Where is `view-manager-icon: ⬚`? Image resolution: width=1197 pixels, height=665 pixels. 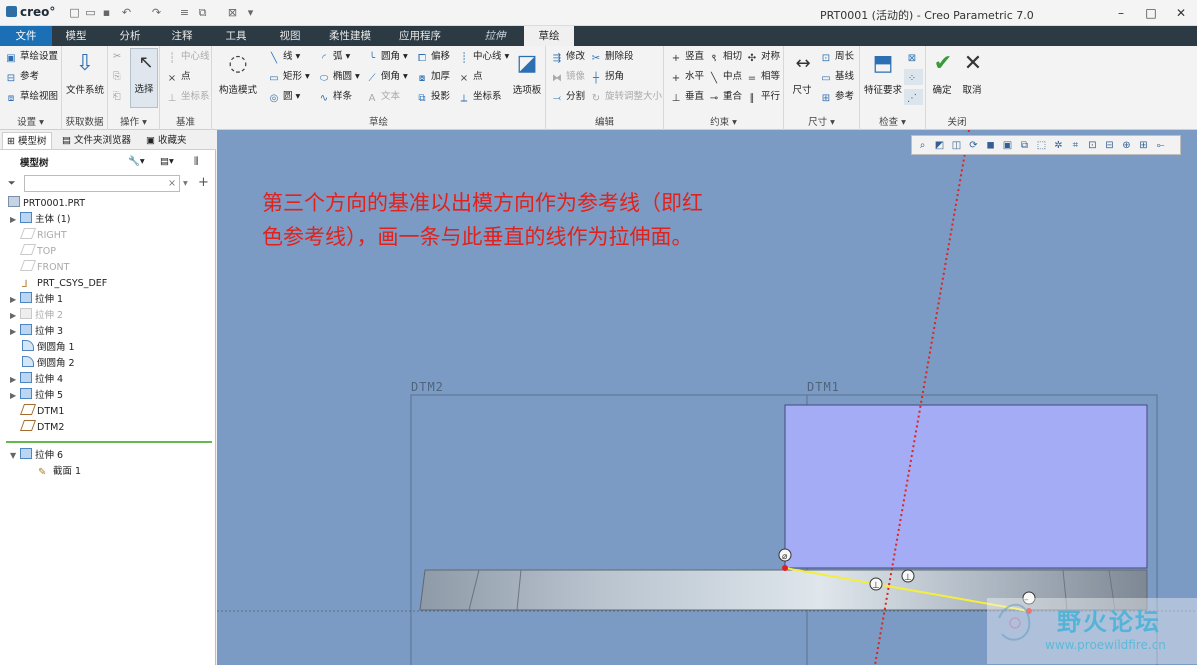 view-manager-icon: ⬚ is located at coordinates (1041, 145).